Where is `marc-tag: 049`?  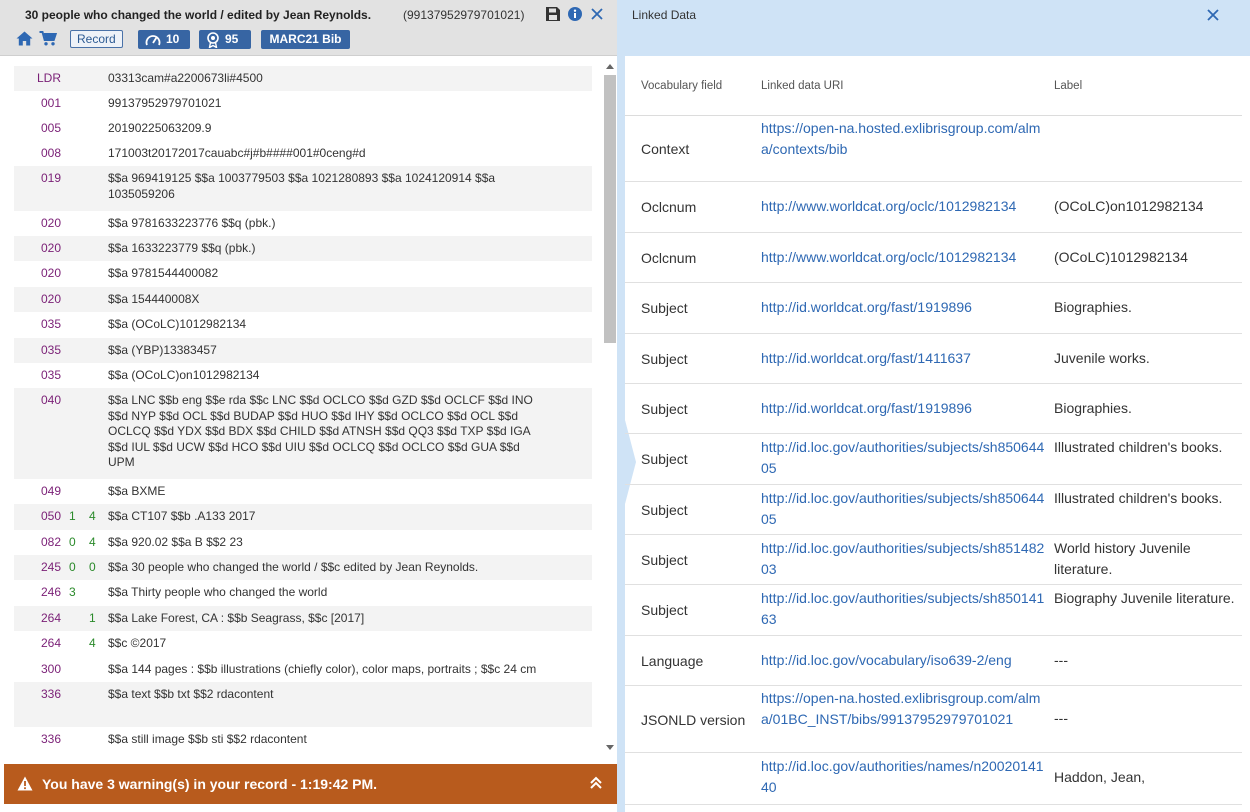 marc-tag: 049 is located at coordinates (51, 491).